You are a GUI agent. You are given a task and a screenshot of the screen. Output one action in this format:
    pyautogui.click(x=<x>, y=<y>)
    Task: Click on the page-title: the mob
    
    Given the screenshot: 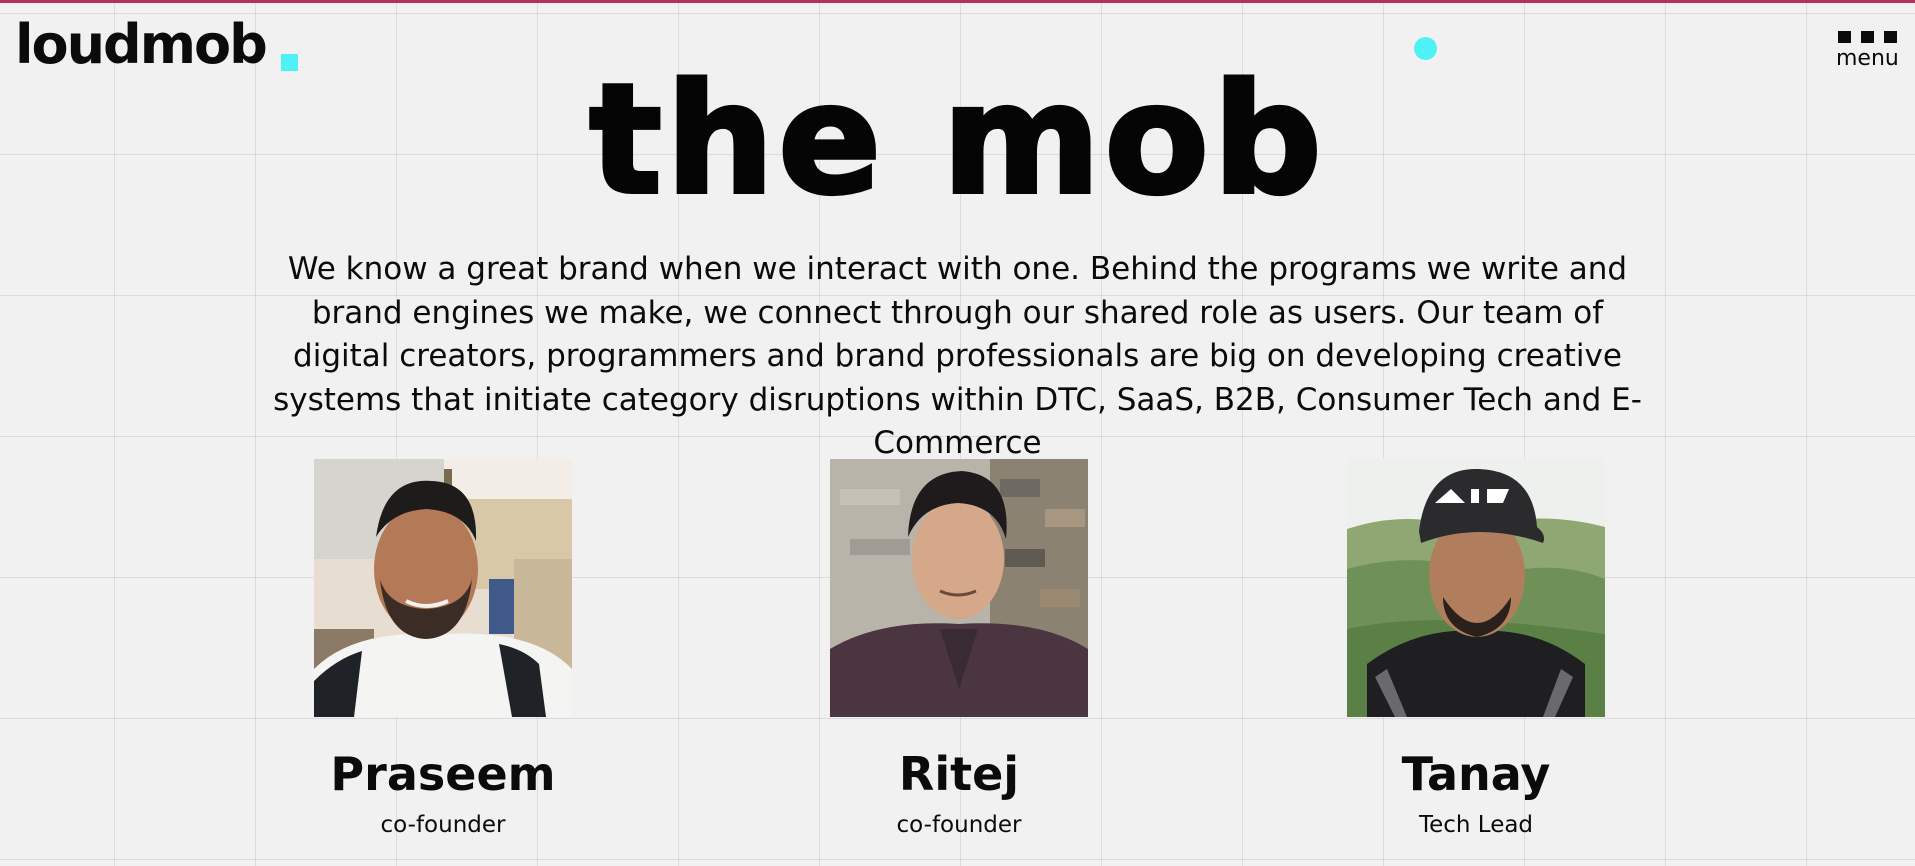 What is the action you would take?
    pyautogui.click(x=956, y=139)
    